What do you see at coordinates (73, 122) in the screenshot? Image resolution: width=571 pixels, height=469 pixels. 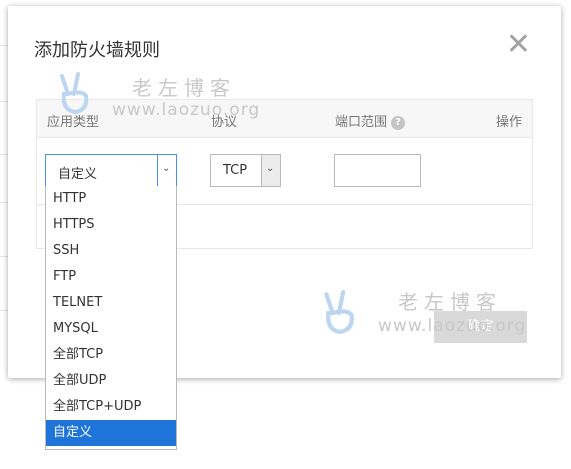 I see `header-app-type: 应用类型` at bounding box center [73, 122].